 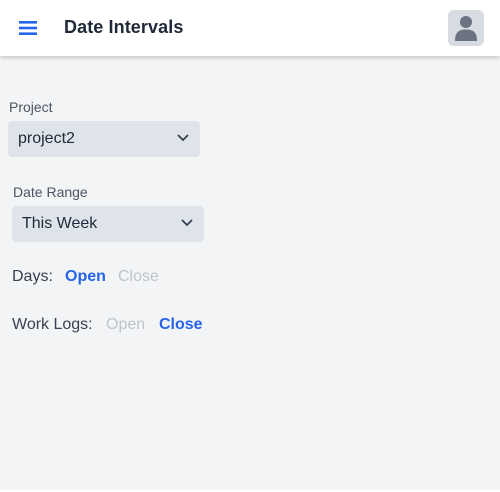 I want to click on work-logs-label: Work Logs:, so click(x=52, y=324).